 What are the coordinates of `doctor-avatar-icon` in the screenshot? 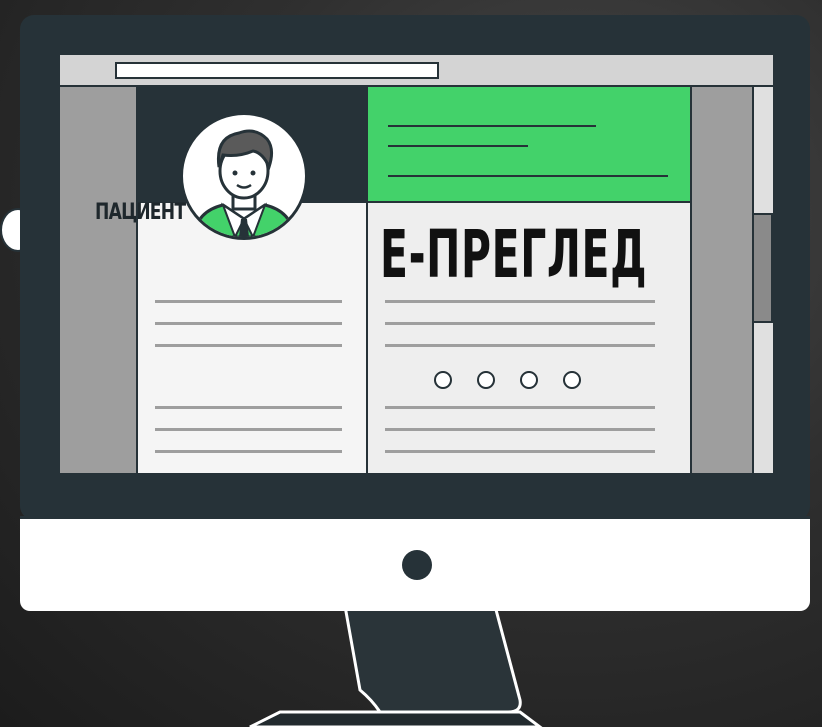 It's located at (244, 176).